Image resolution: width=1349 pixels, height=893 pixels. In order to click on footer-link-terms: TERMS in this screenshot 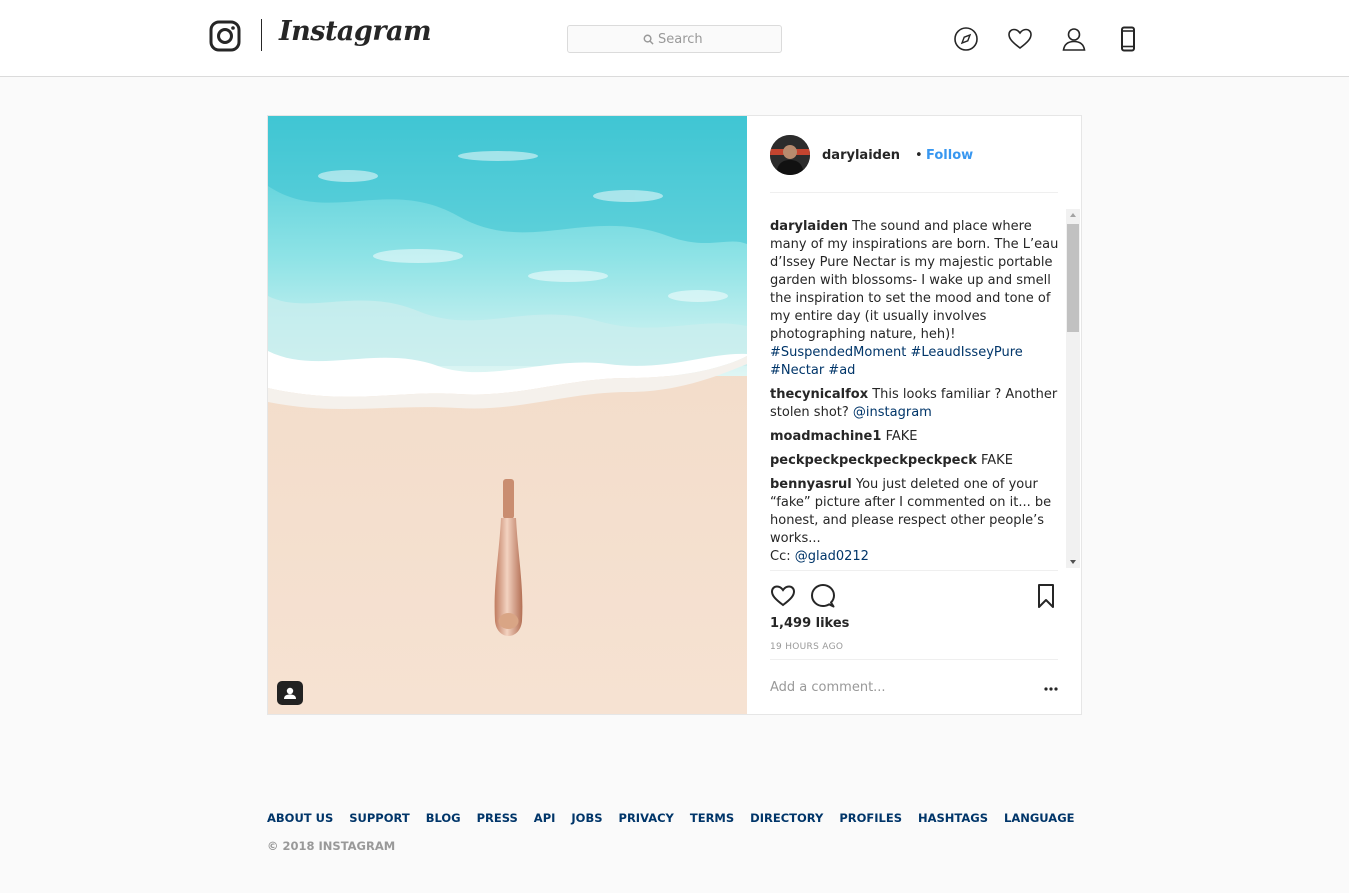, I will do `click(712, 818)`.